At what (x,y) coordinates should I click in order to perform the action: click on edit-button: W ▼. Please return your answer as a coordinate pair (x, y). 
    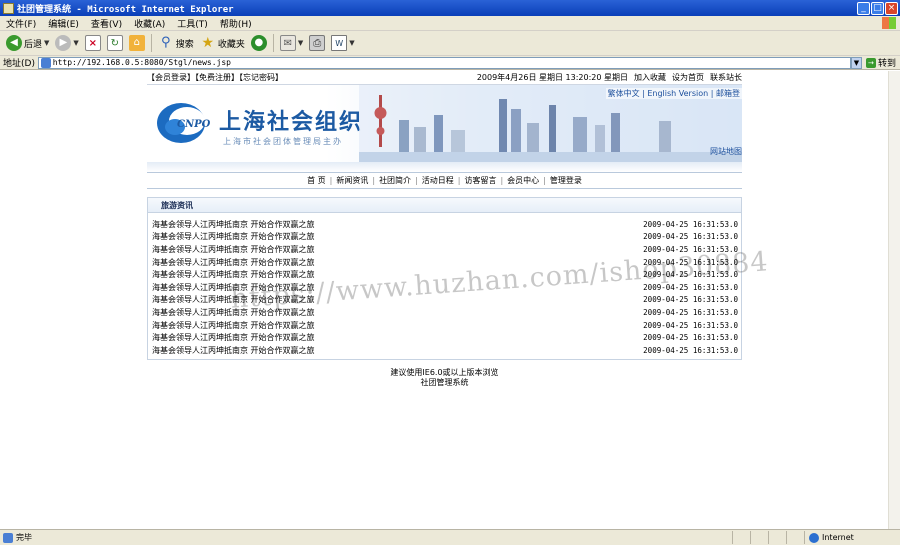
    Looking at the image, I should click on (342, 43).